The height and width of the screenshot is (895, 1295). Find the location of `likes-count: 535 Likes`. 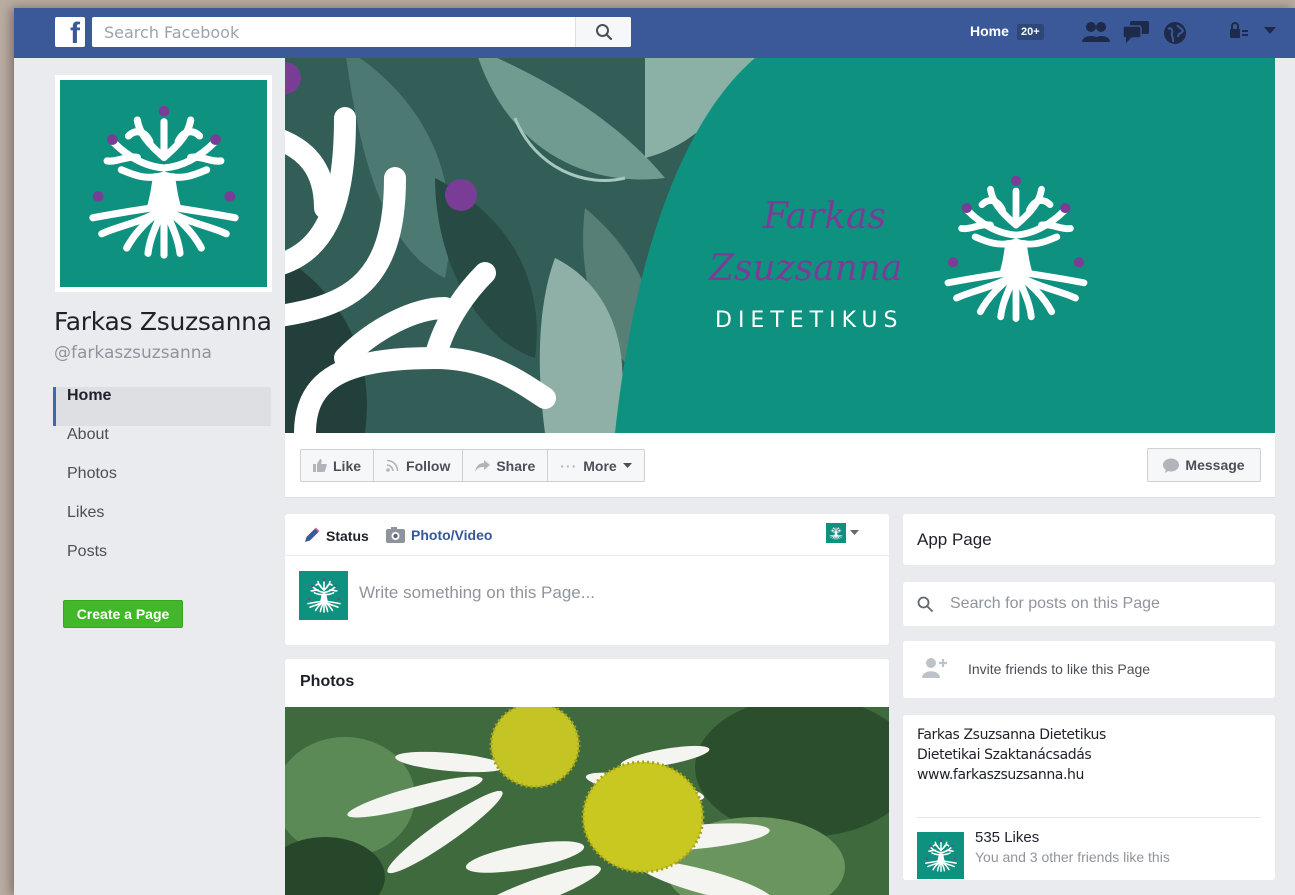

likes-count: 535 Likes is located at coordinates (1007, 837).